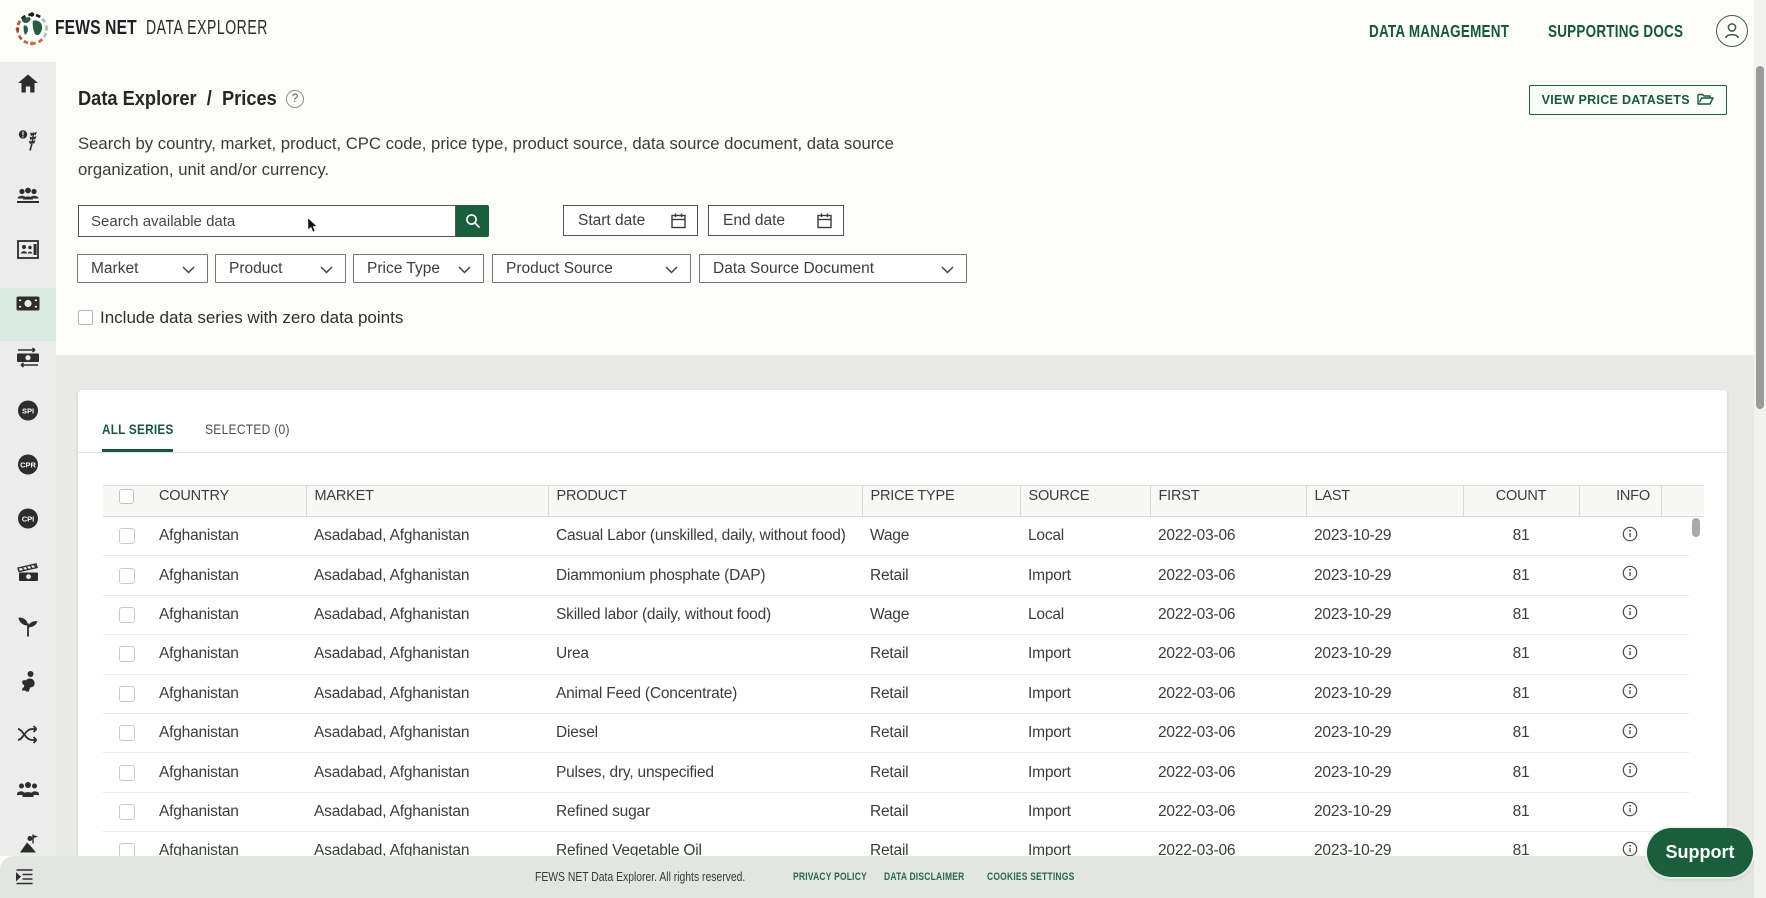 This screenshot has width=1766, height=898. Describe the element at coordinates (28, 519) in the screenshot. I see `svg-text: CPI` at that location.